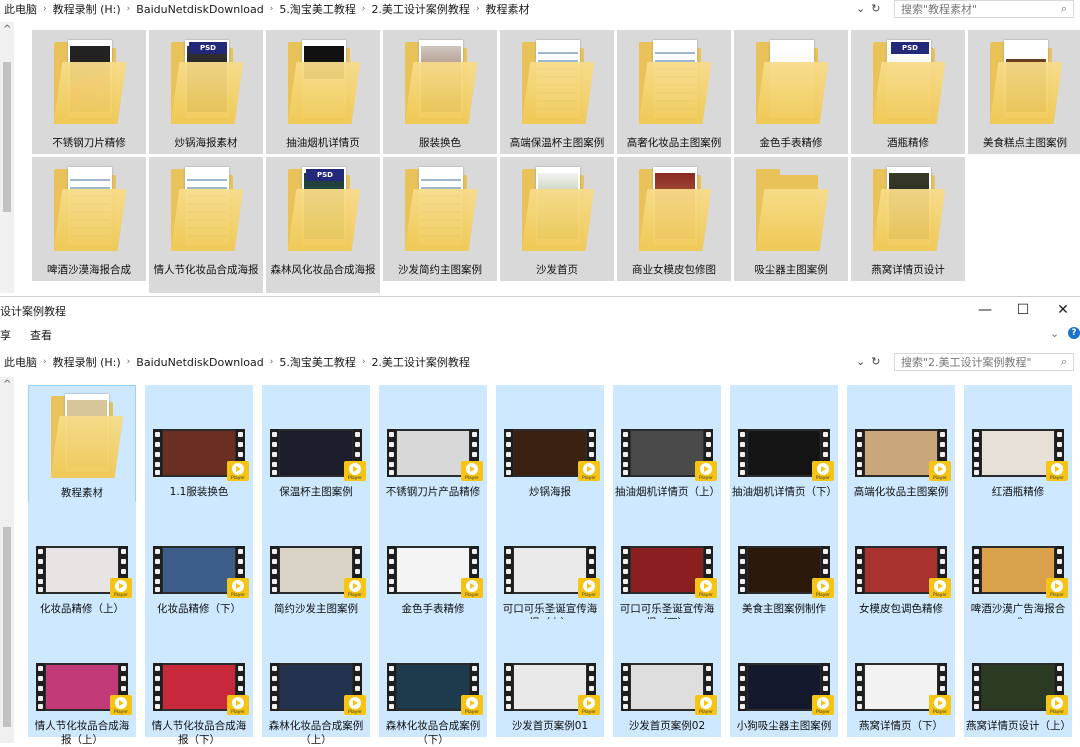 This screenshot has height=747, width=1080. What do you see at coordinates (5, 335) in the screenshot?
I see `tab-share: 享` at bounding box center [5, 335].